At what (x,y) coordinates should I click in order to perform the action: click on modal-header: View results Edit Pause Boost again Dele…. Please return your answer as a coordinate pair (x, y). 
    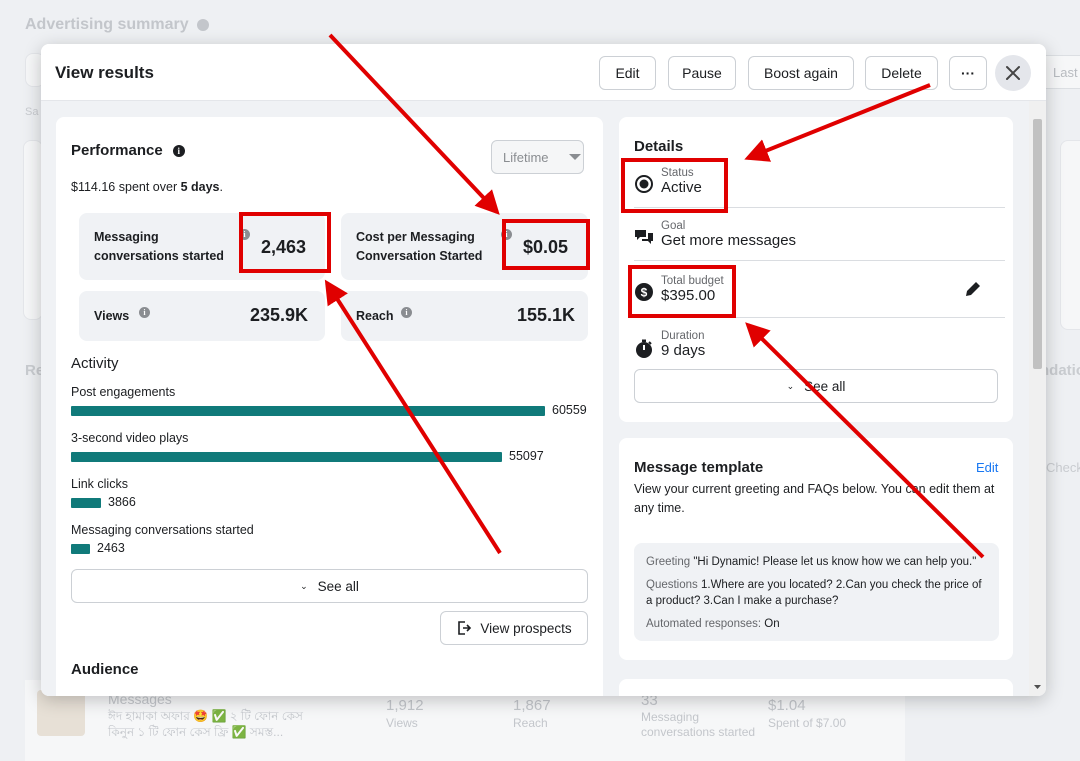
    Looking at the image, I should click on (543, 72).